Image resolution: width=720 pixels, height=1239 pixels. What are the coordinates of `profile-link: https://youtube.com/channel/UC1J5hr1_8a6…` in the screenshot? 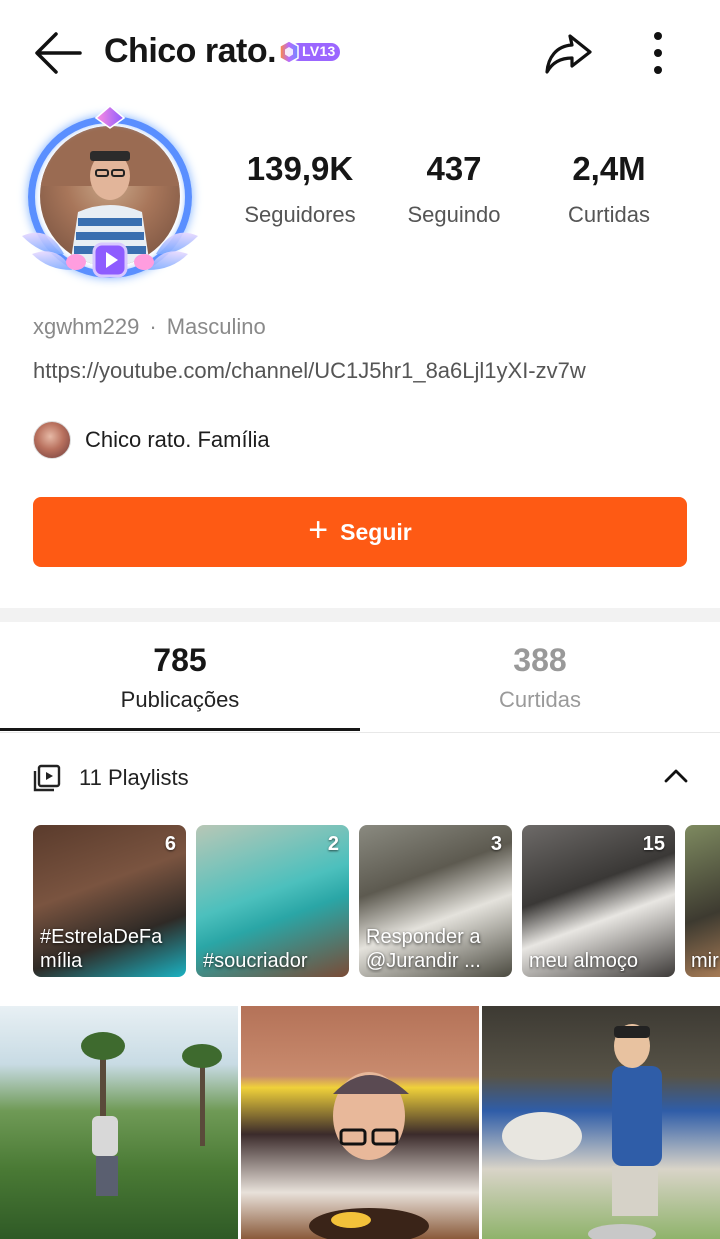 It's located at (309, 371).